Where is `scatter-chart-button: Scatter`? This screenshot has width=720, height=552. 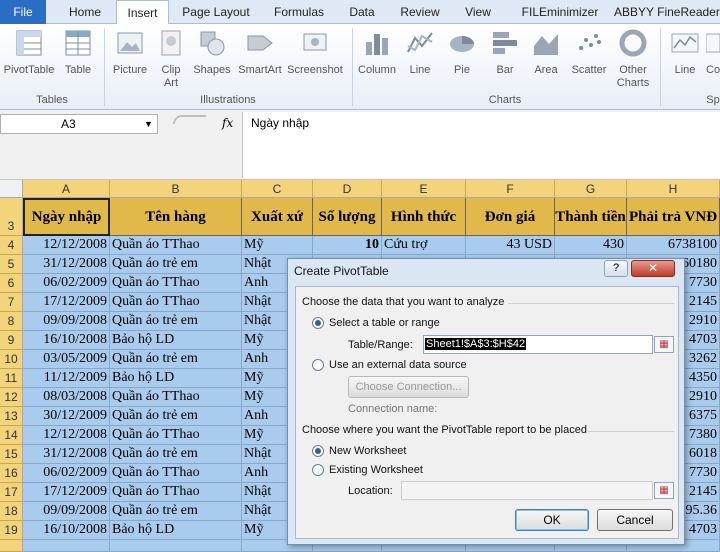
scatter-chart-button: Scatter is located at coordinates (589, 52).